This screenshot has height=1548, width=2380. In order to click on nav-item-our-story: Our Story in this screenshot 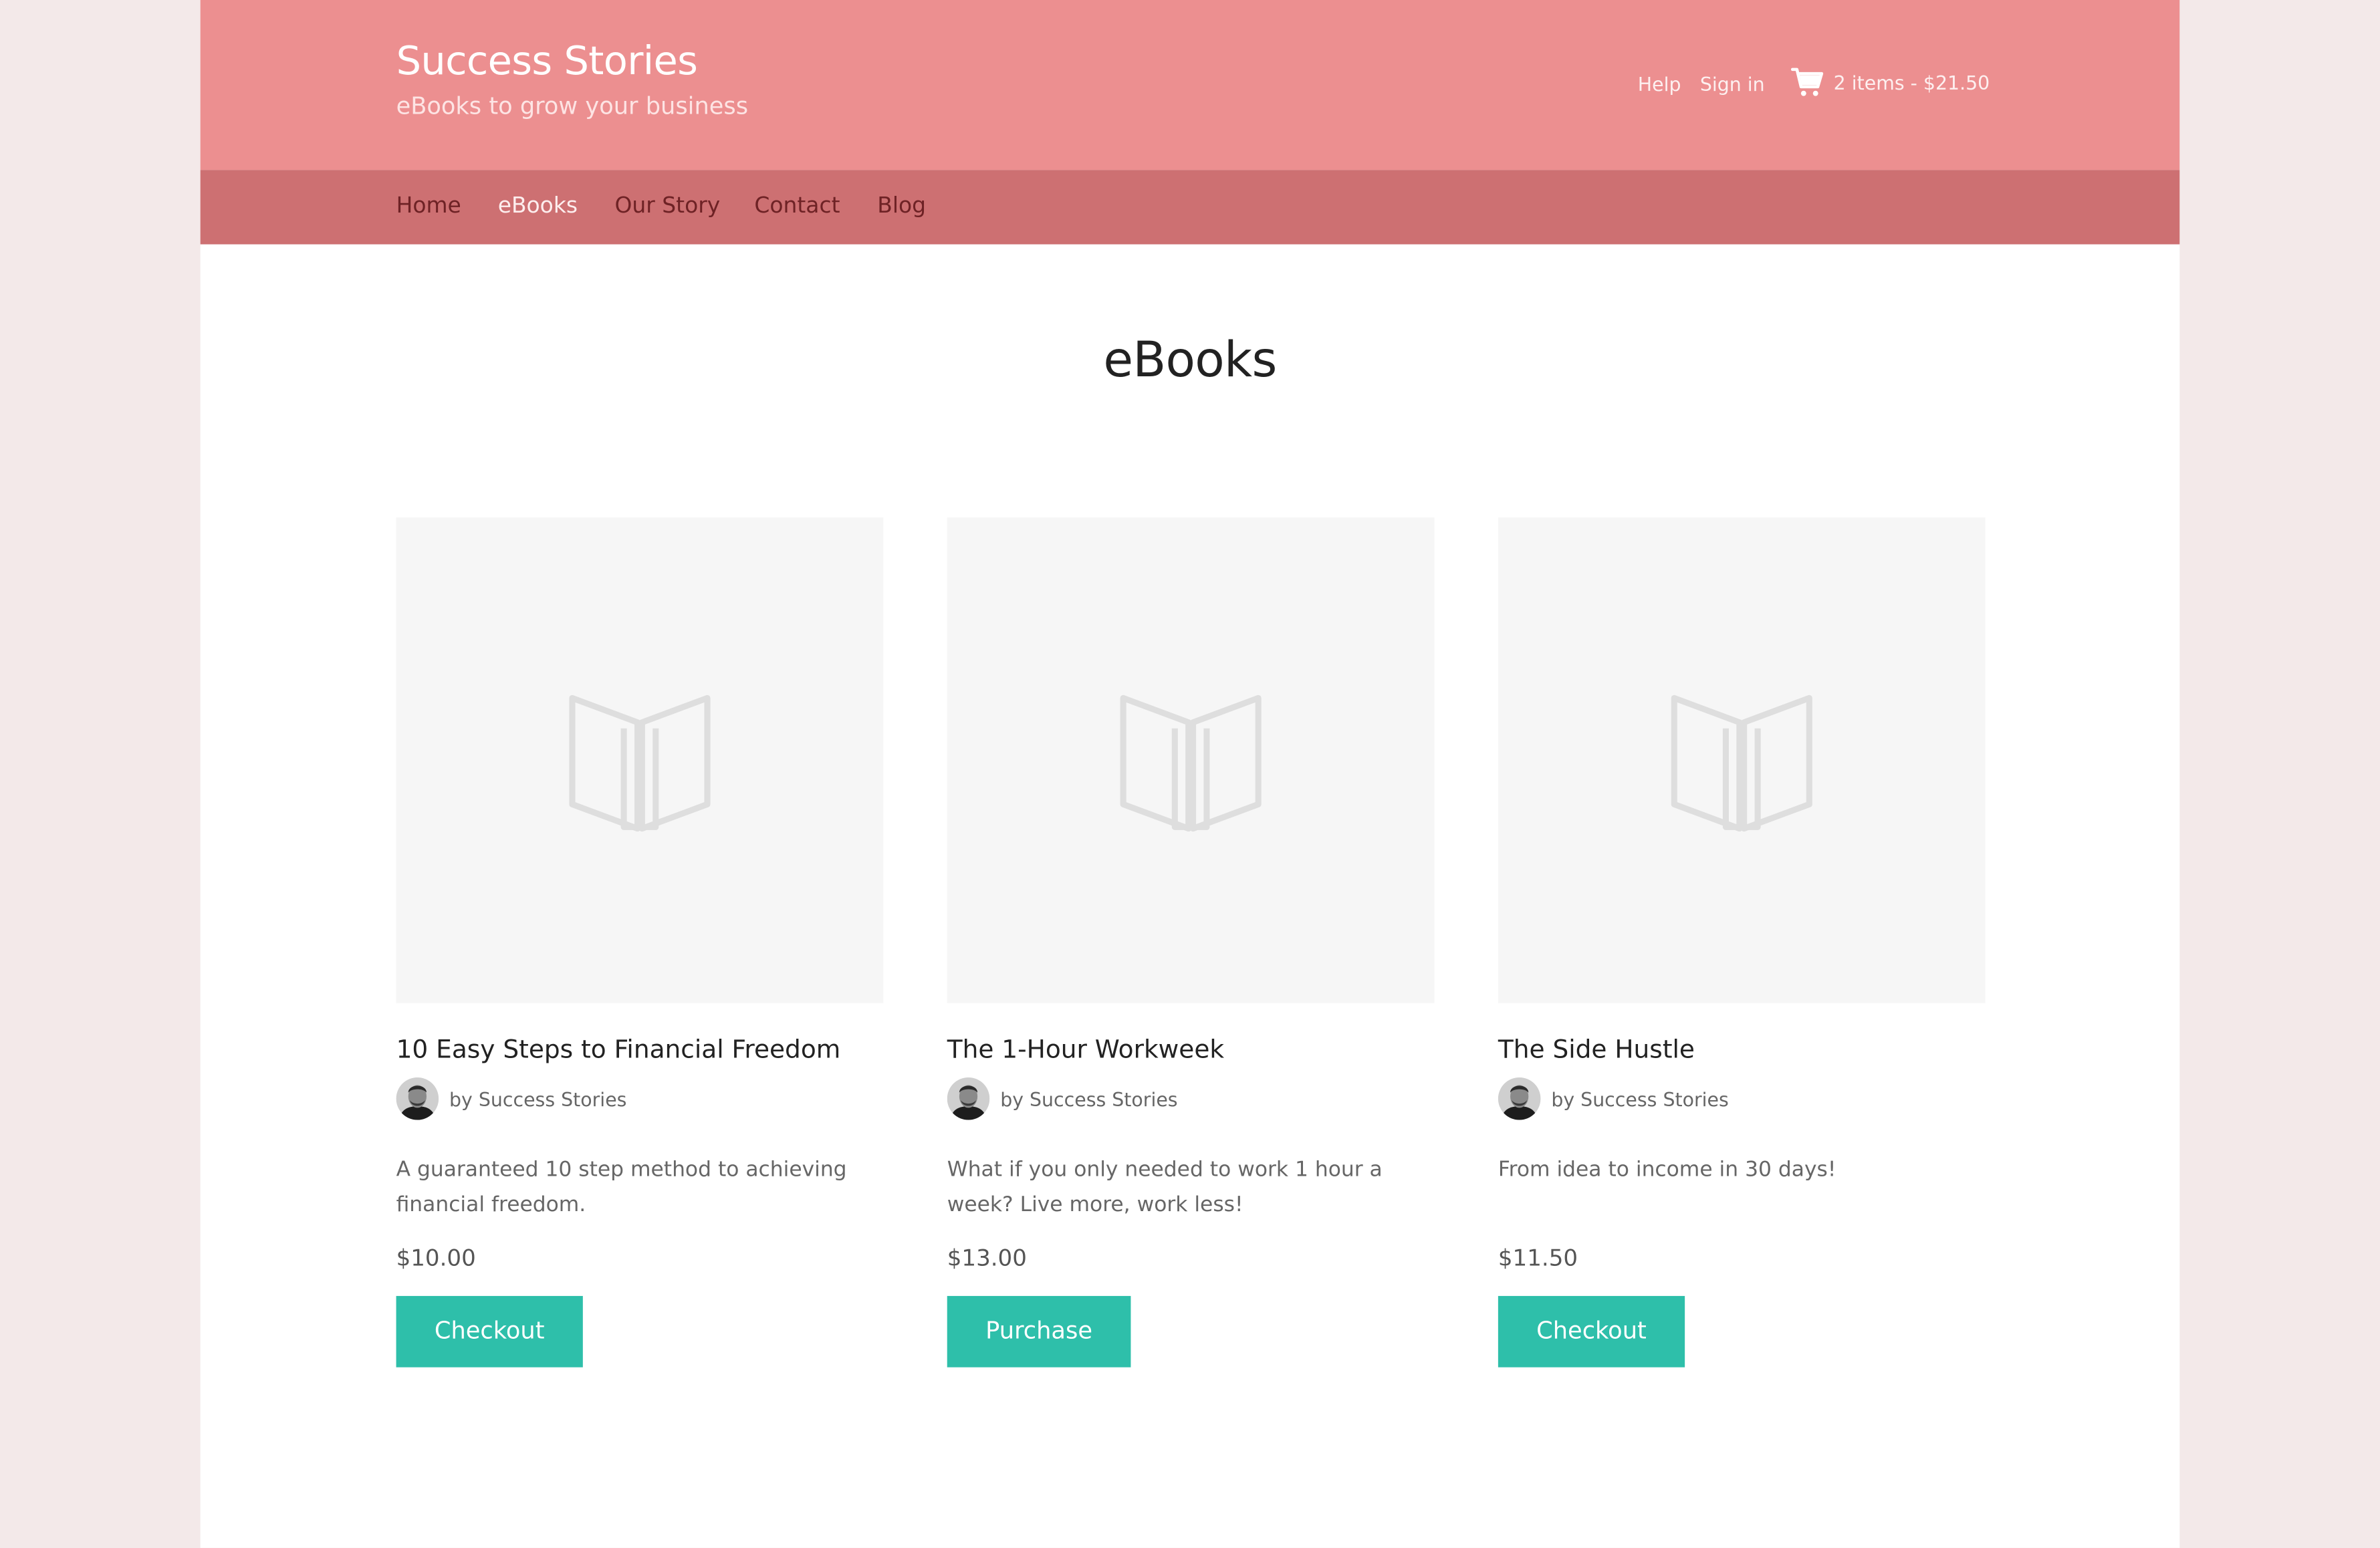, I will do `click(668, 207)`.